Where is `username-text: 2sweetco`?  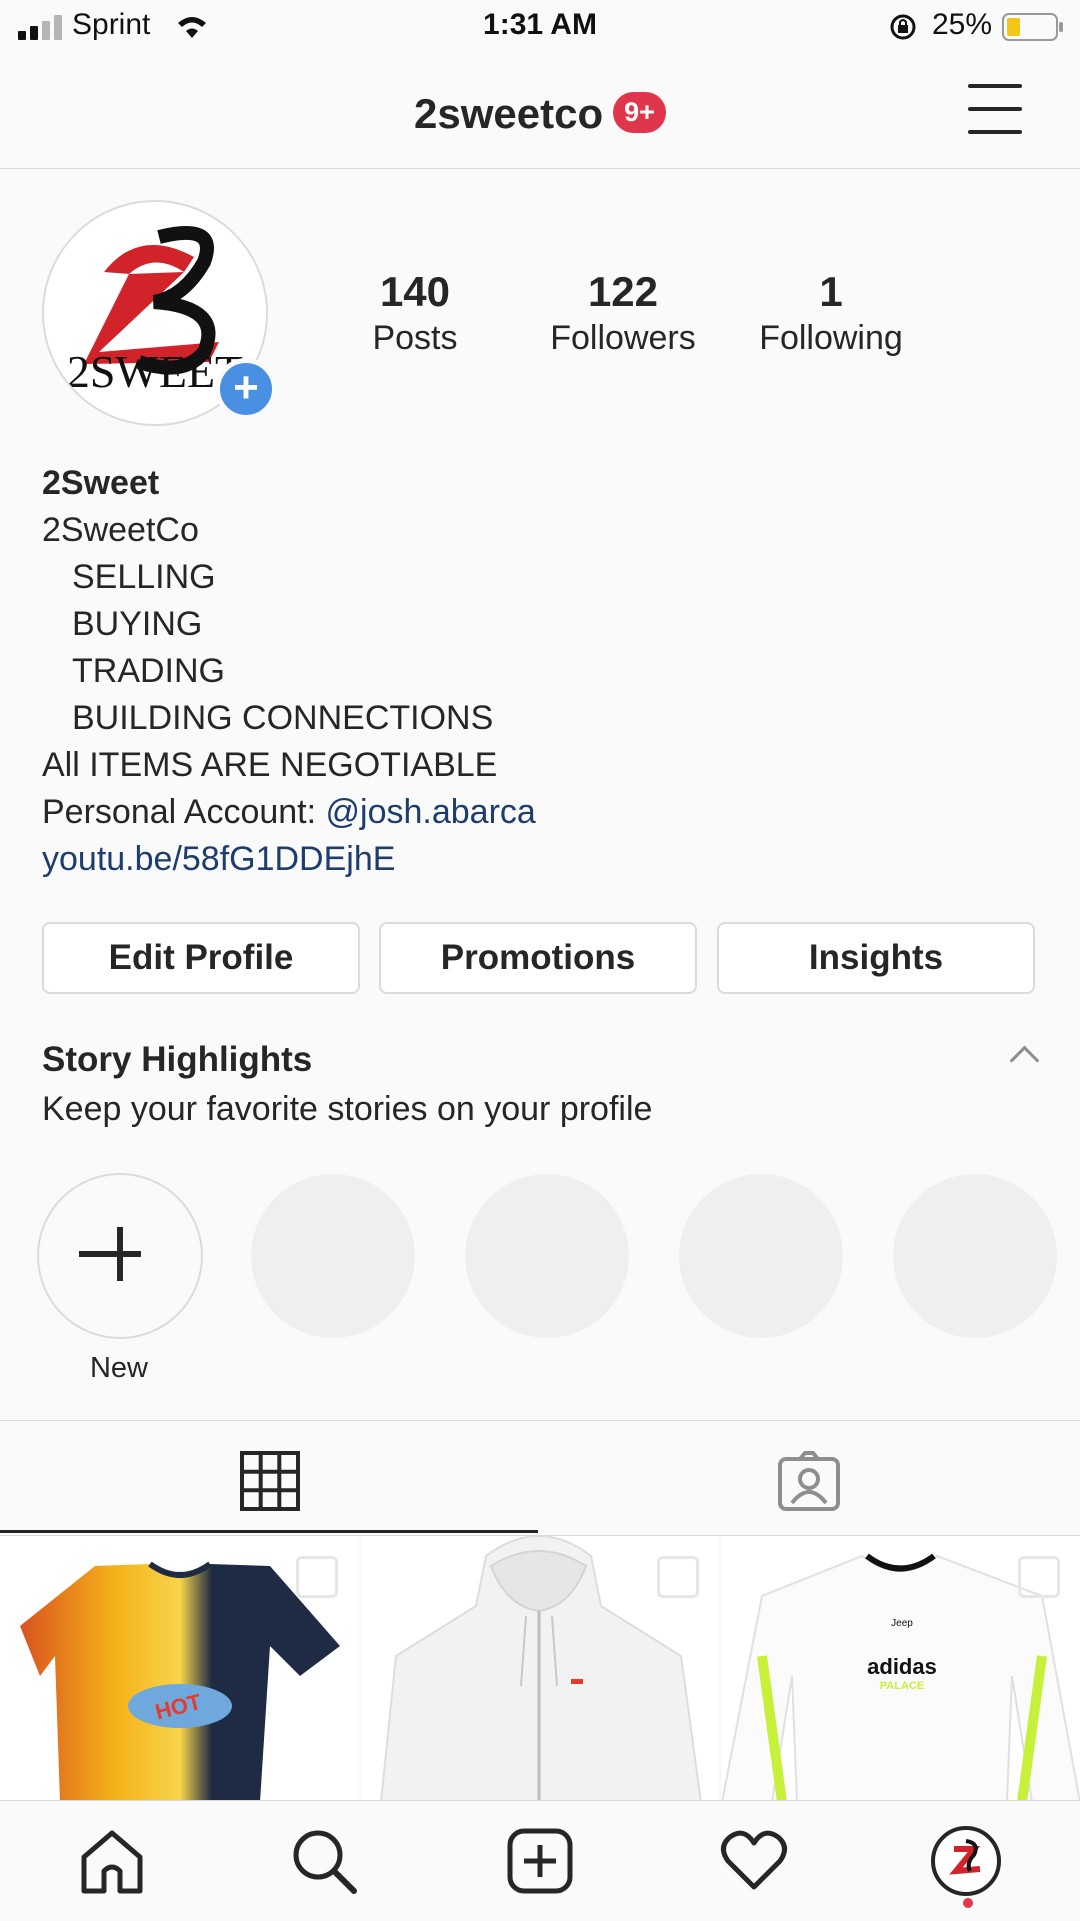 username-text: 2sweetco is located at coordinates (509, 113).